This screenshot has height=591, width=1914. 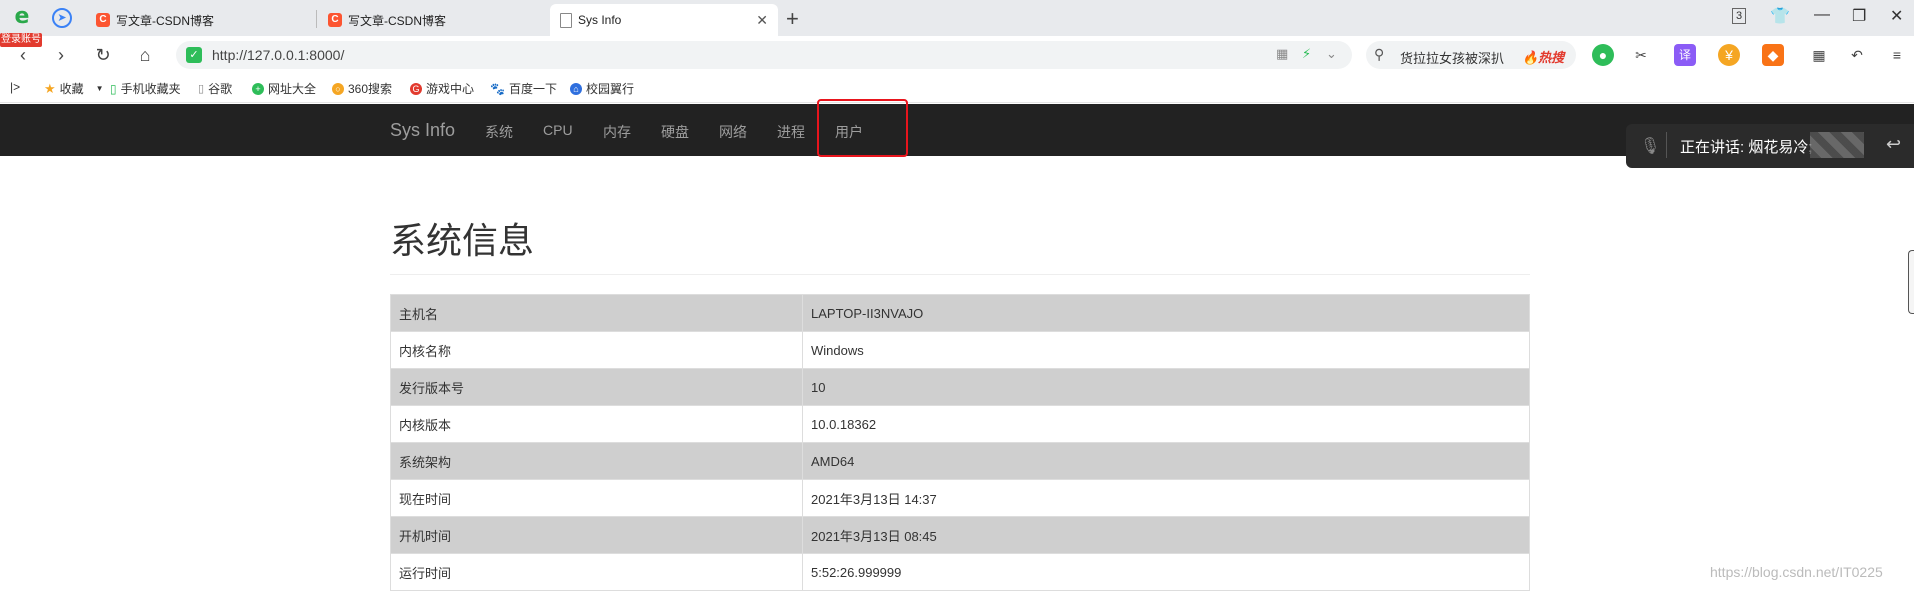 I want to click on bookmark-label: 网址大全, so click(x=292, y=89).